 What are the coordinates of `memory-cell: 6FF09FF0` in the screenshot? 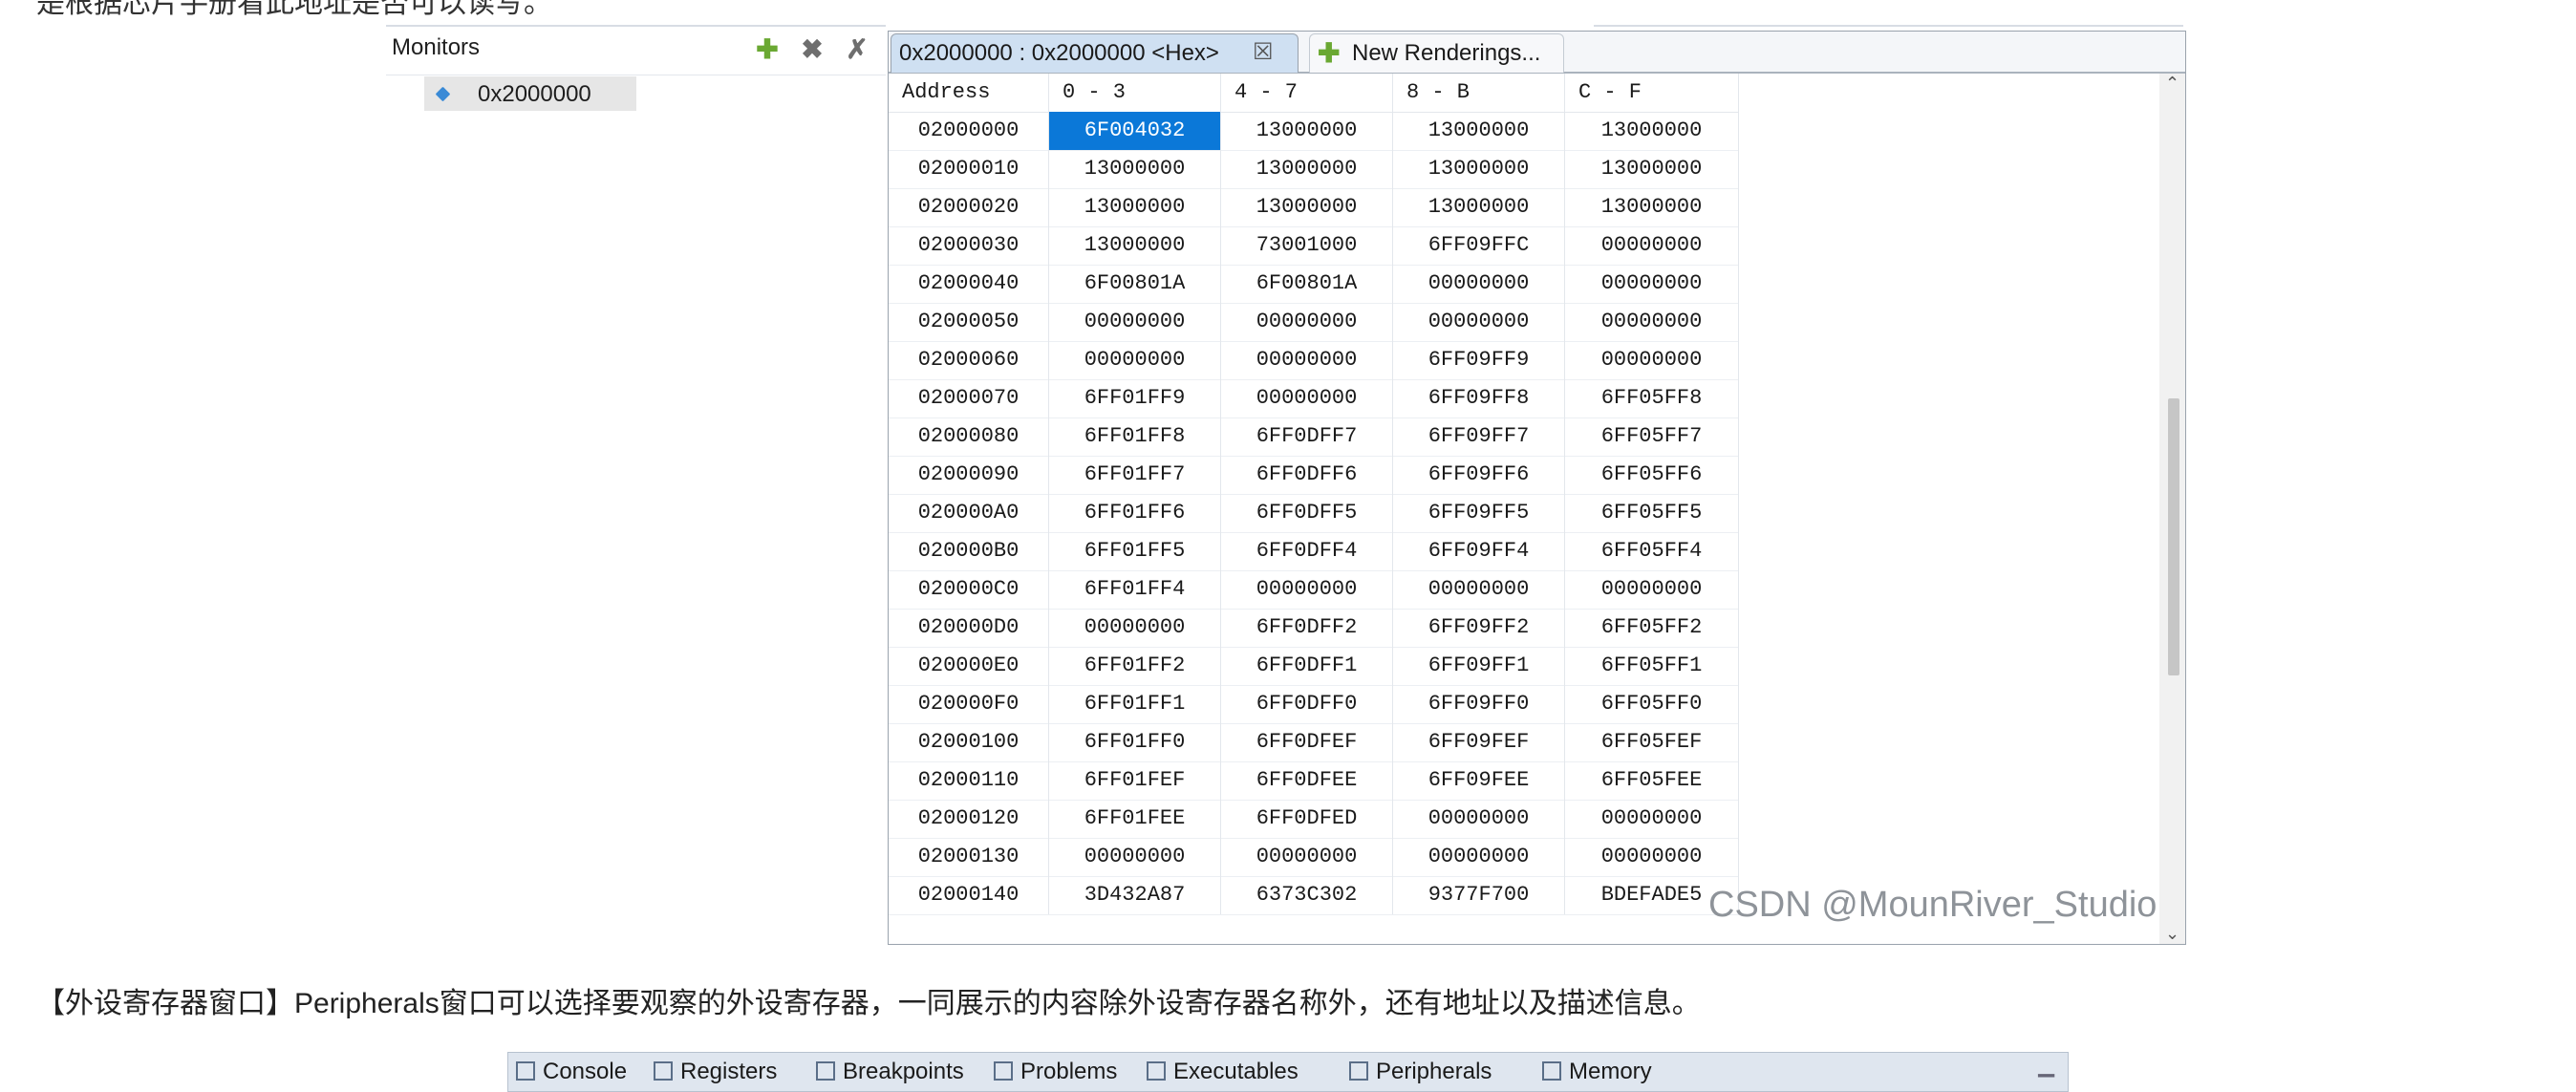 It's located at (1479, 704).